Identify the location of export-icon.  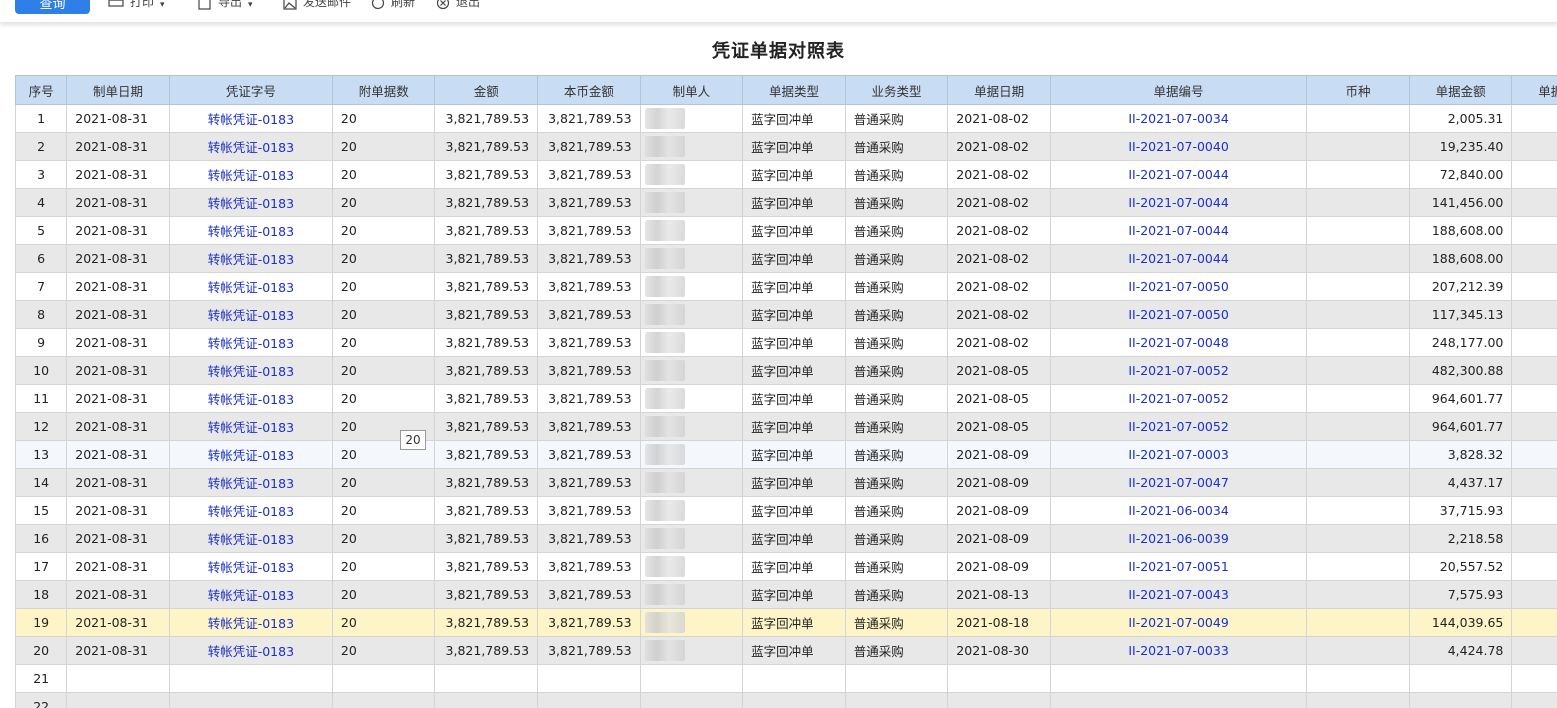
(205, 5).